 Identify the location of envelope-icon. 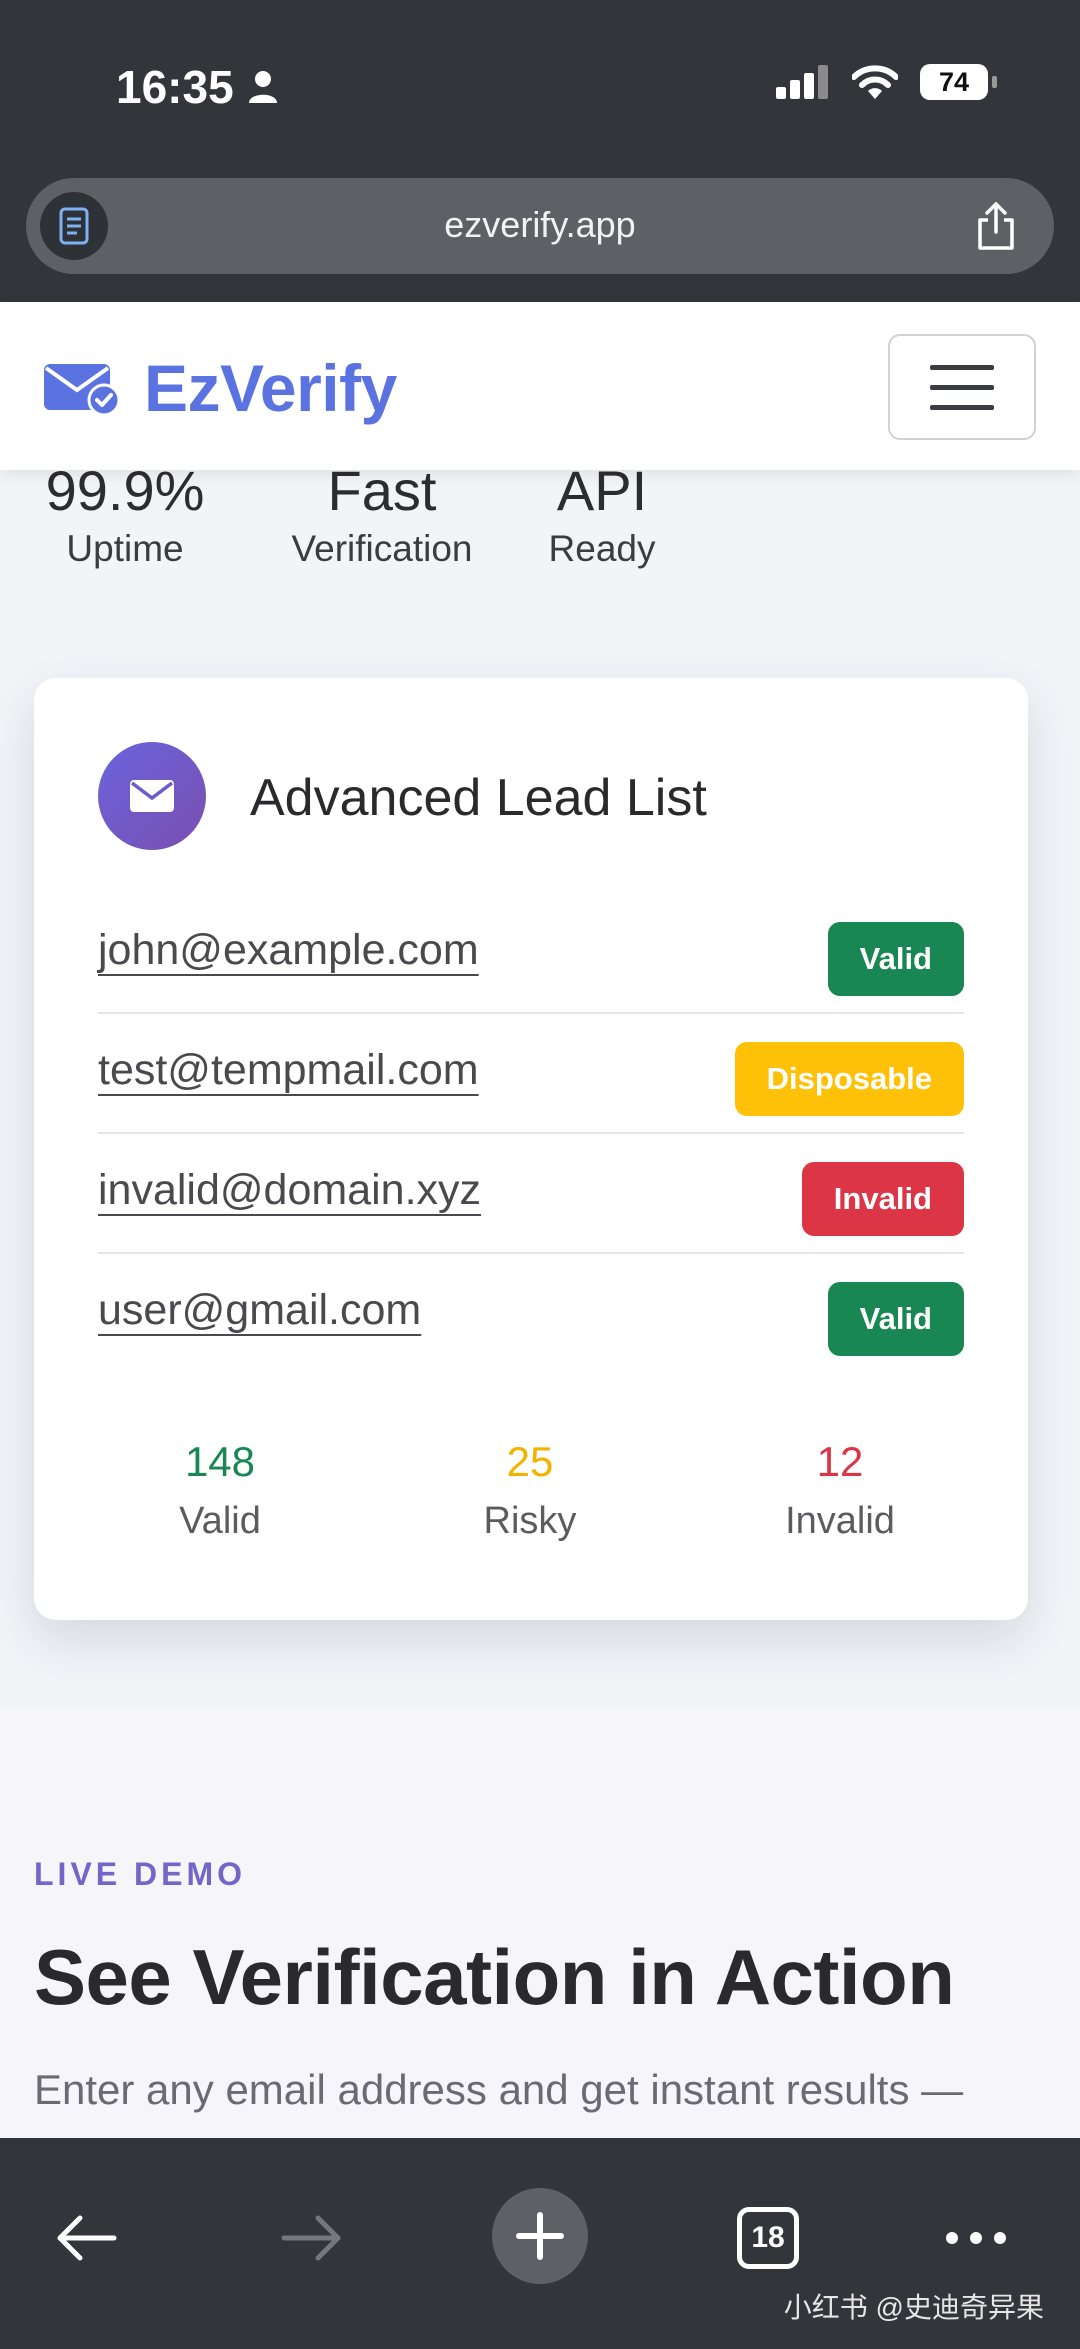
(152, 796).